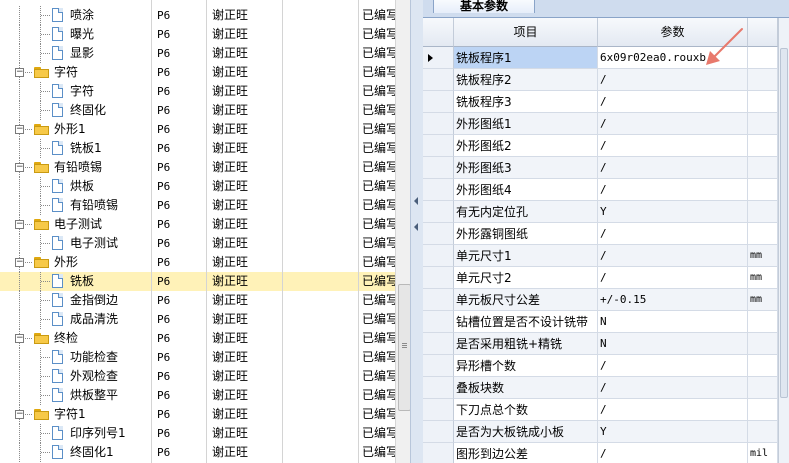  I want to click on tree-item-row: 烘板 P6 谢正旺 已编写, so click(197, 186).